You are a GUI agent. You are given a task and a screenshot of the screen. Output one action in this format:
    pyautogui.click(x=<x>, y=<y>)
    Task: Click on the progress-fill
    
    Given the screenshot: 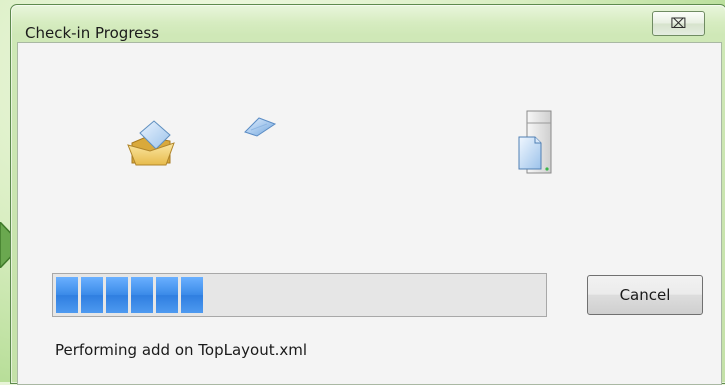 What is the action you would take?
    pyautogui.click(x=129, y=295)
    